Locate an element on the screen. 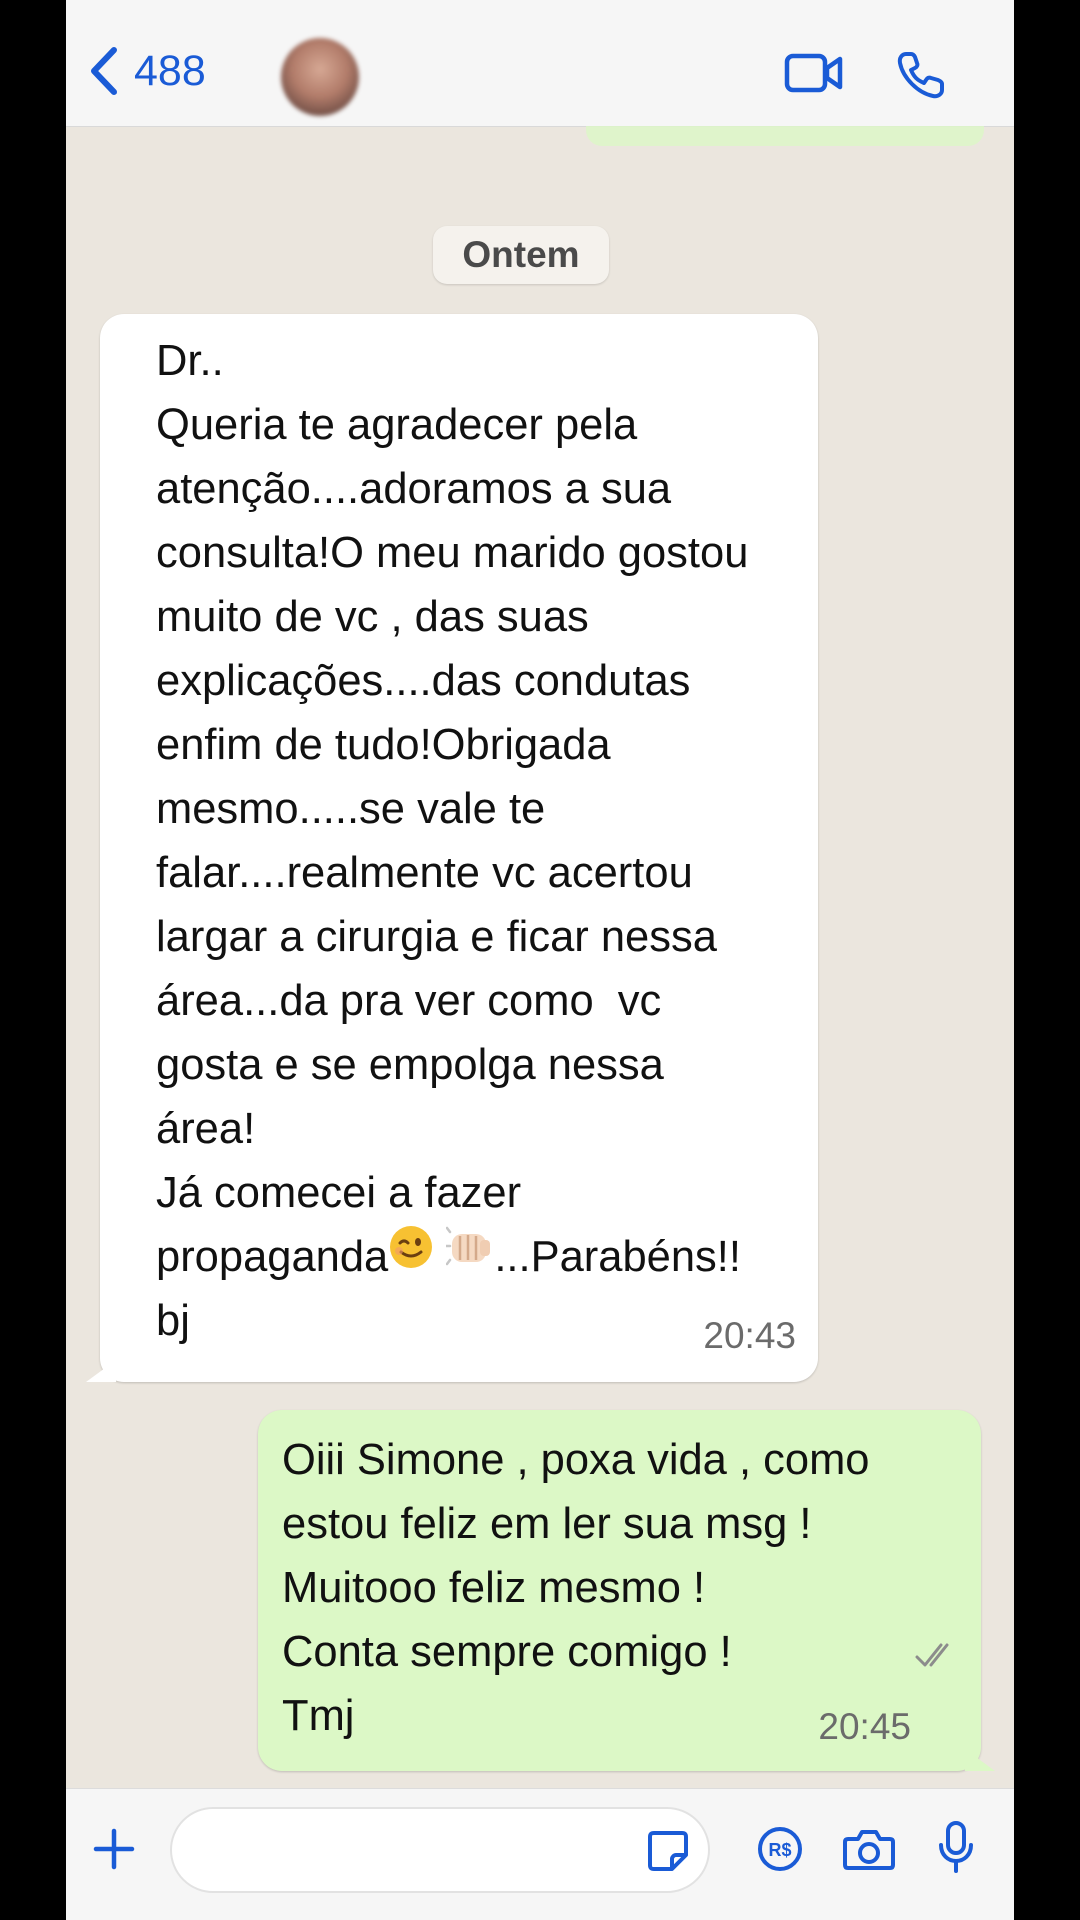  attach-button is located at coordinates (114, 1851).